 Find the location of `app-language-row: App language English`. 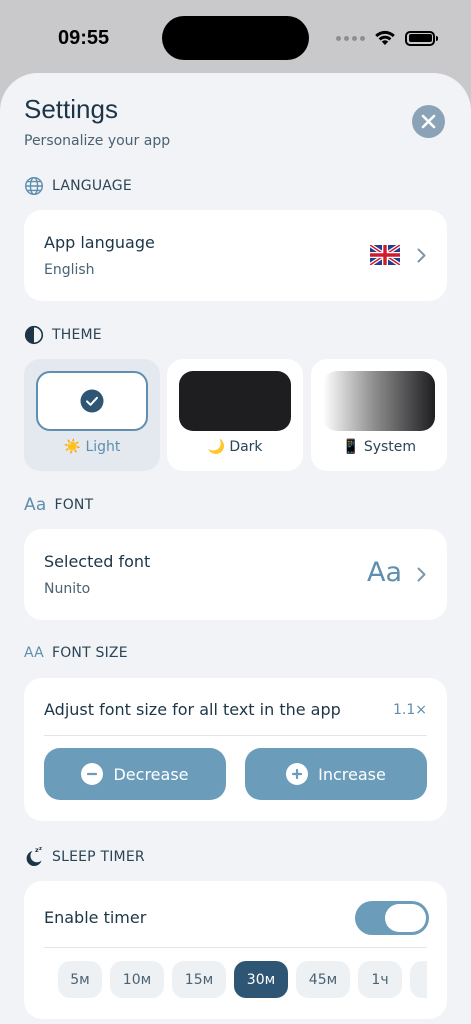

app-language-row: App language English is located at coordinates (235, 255).